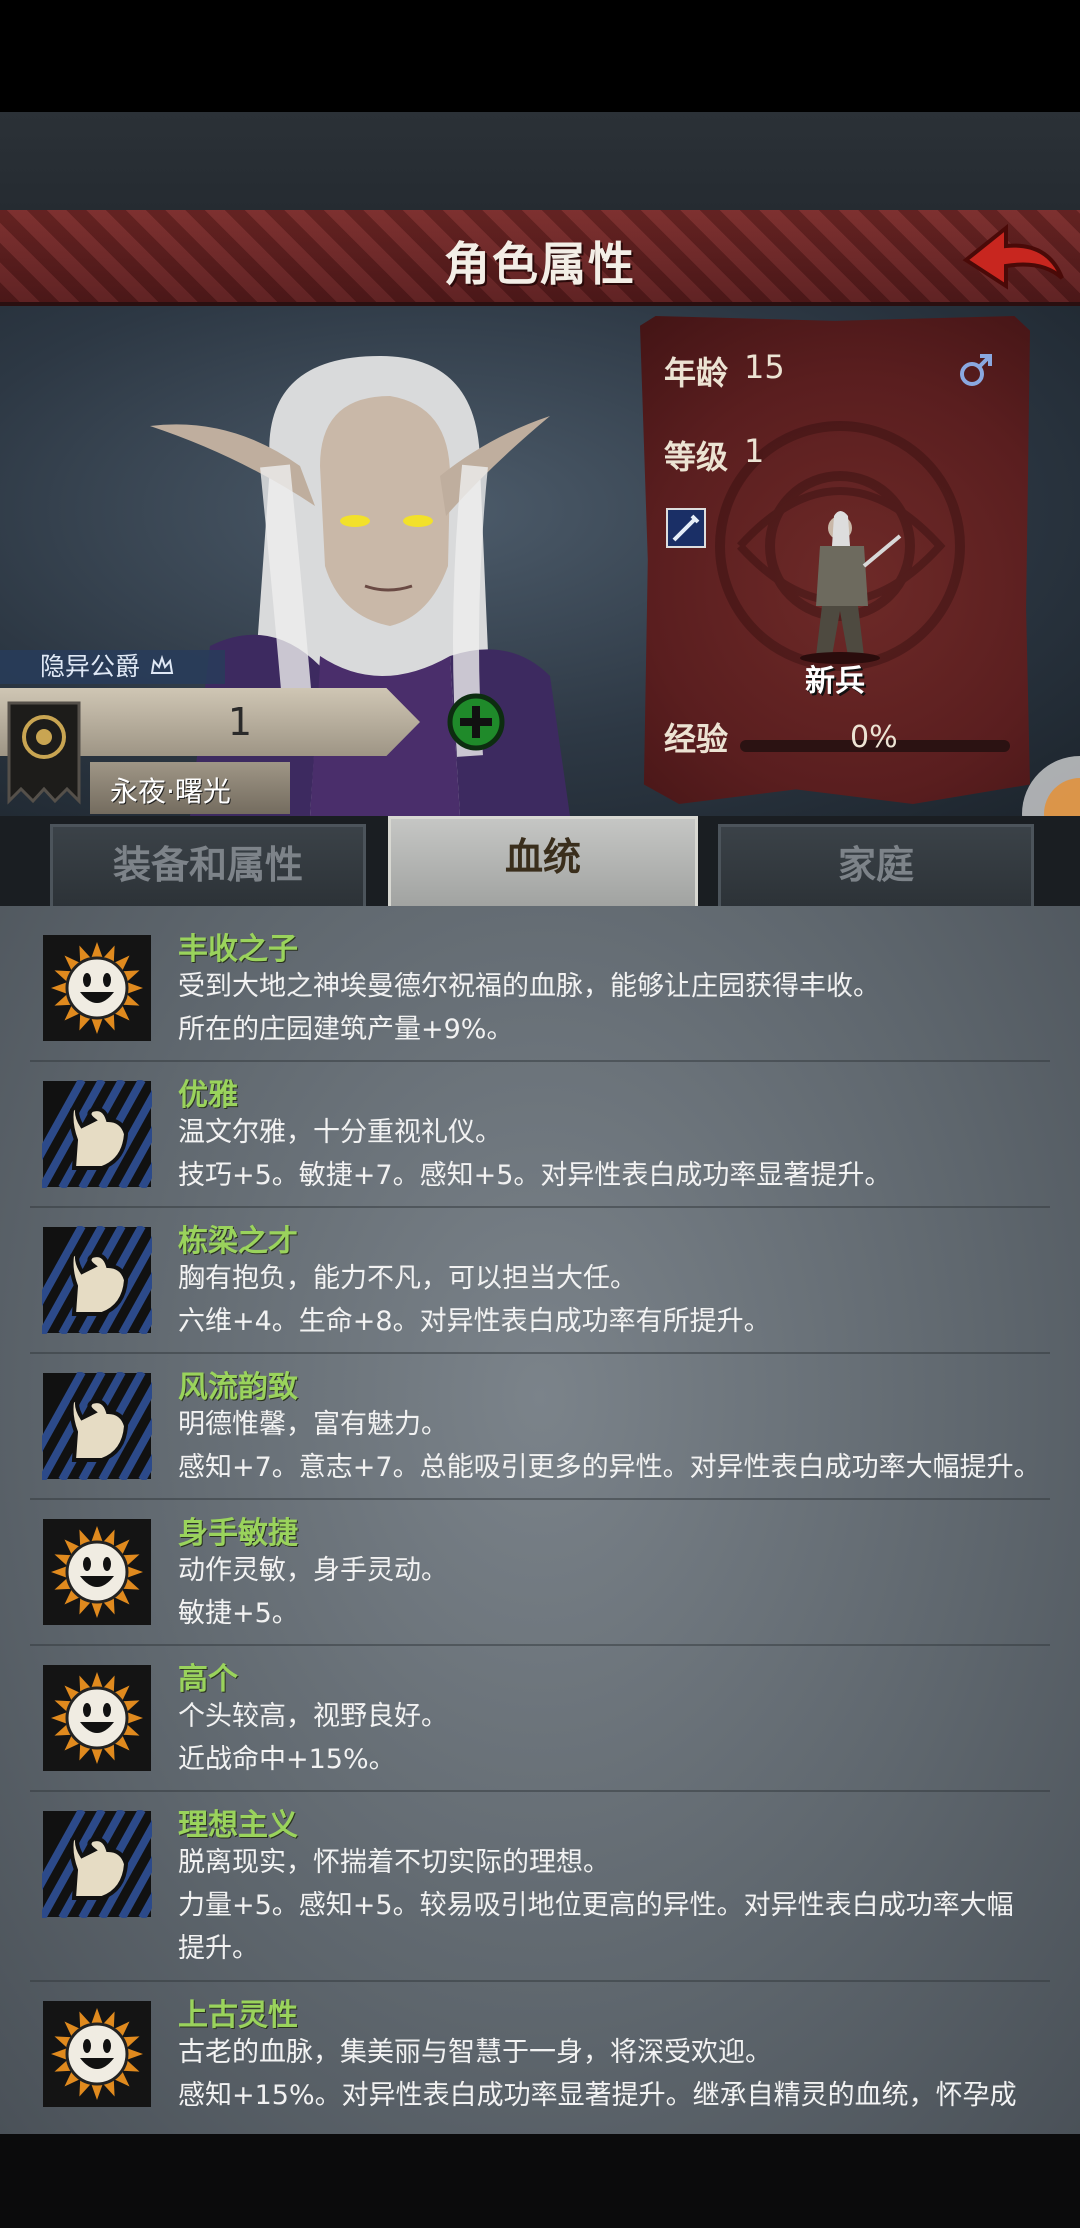  What do you see at coordinates (696, 457) in the screenshot?
I see `level-label: 等级` at bounding box center [696, 457].